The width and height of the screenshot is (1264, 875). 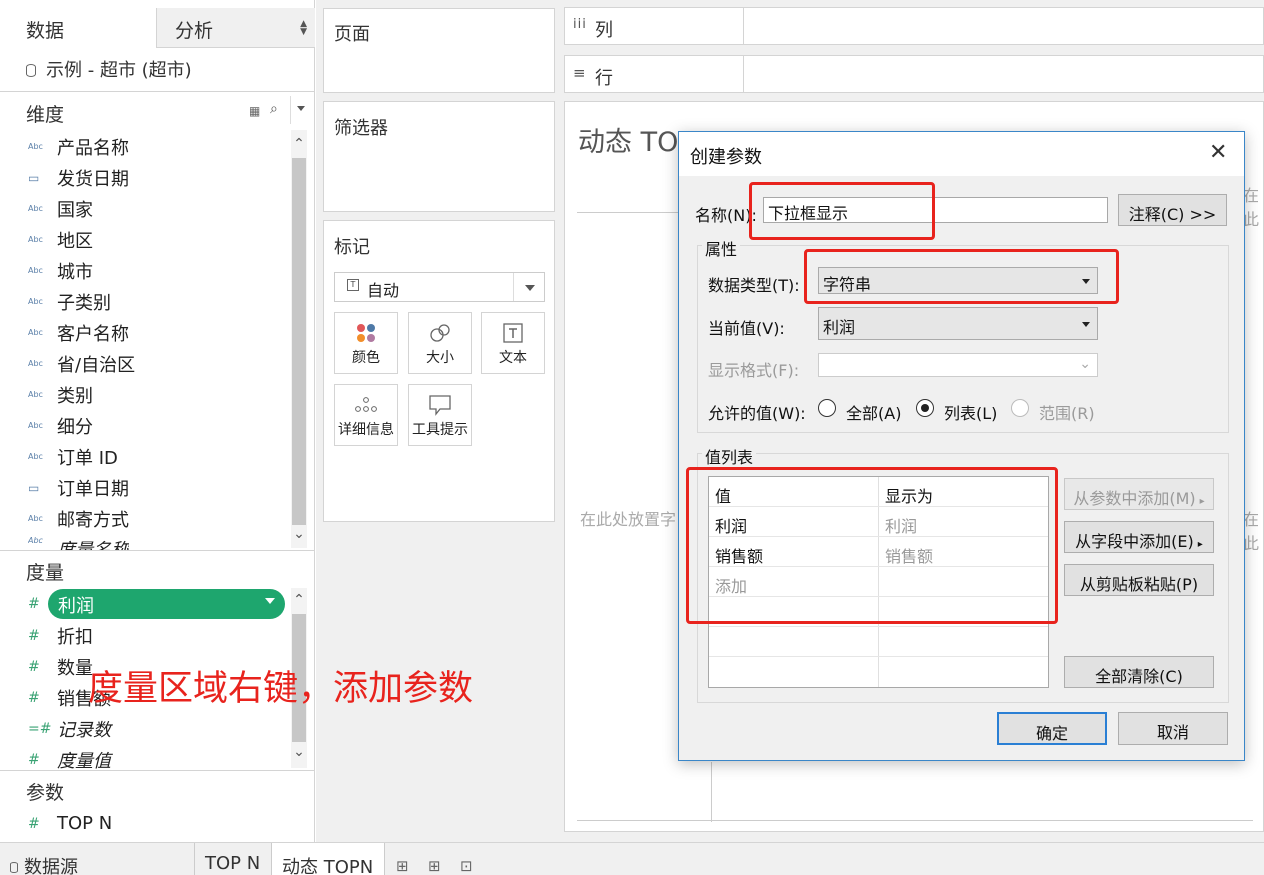 What do you see at coordinates (1200, 544) in the screenshot?
I see `chevron-right-icon: ▸` at bounding box center [1200, 544].